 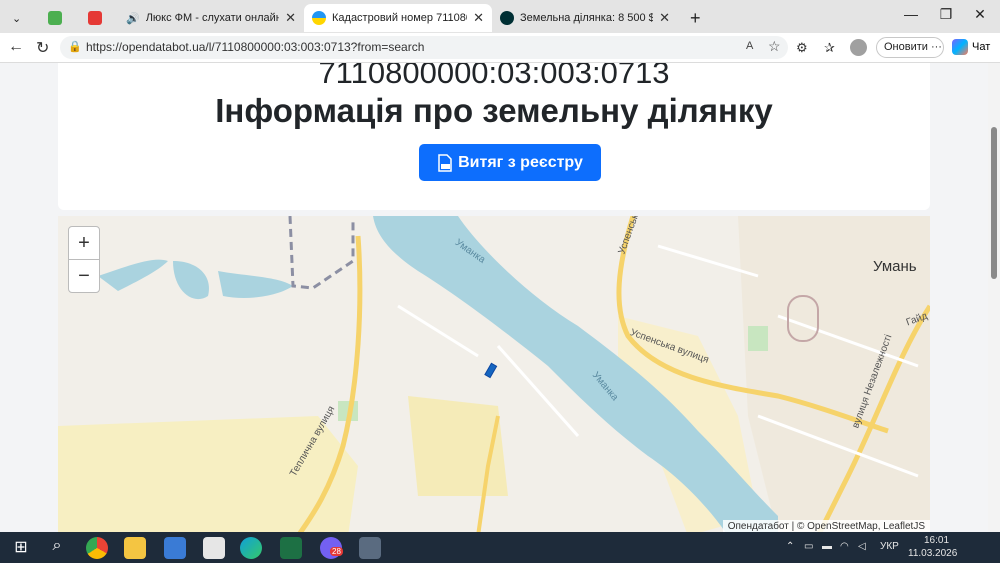 What do you see at coordinates (135, 548) in the screenshot?
I see `file-explorer-icon` at bounding box center [135, 548].